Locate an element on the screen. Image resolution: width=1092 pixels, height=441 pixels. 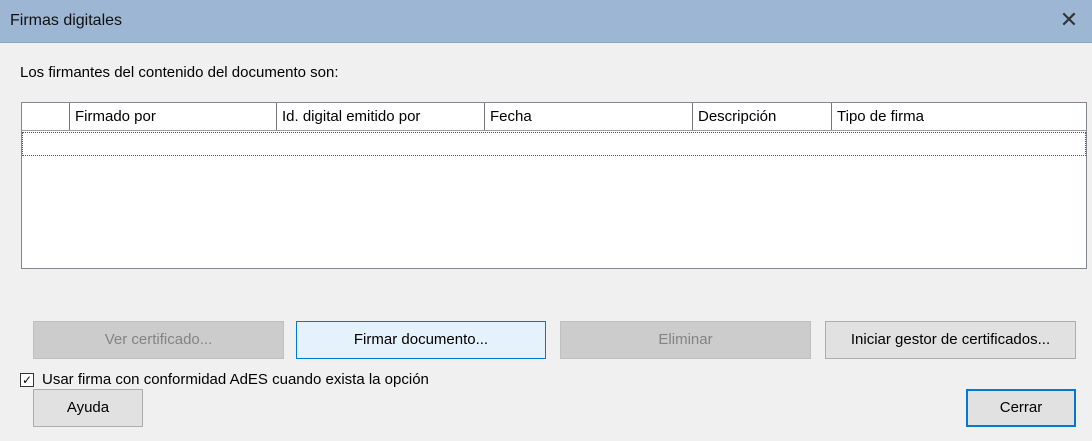
column-header-date: Fecha is located at coordinates (589, 116).